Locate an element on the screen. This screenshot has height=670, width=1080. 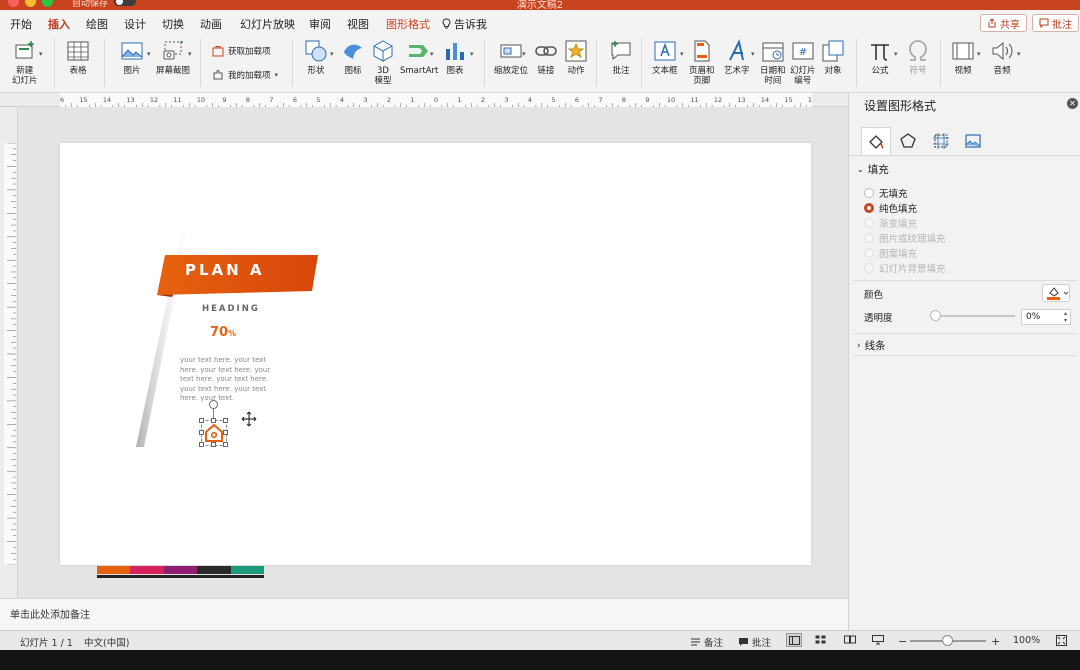
reading-view-button is located at coordinates (850, 639).